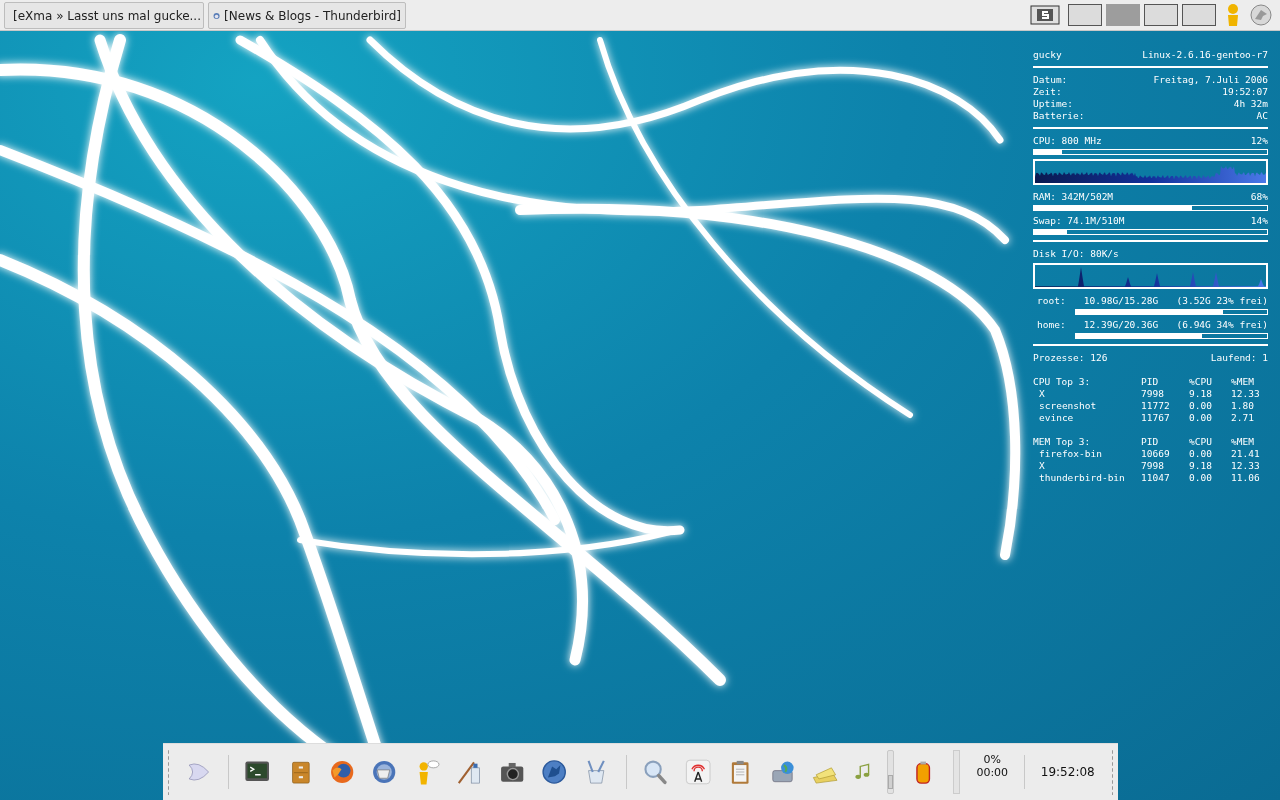 This screenshot has width=1280, height=800. What do you see at coordinates (1259, 141) in the screenshot?
I see `monitor-value: 12%` at bounding box center [1259, 141].